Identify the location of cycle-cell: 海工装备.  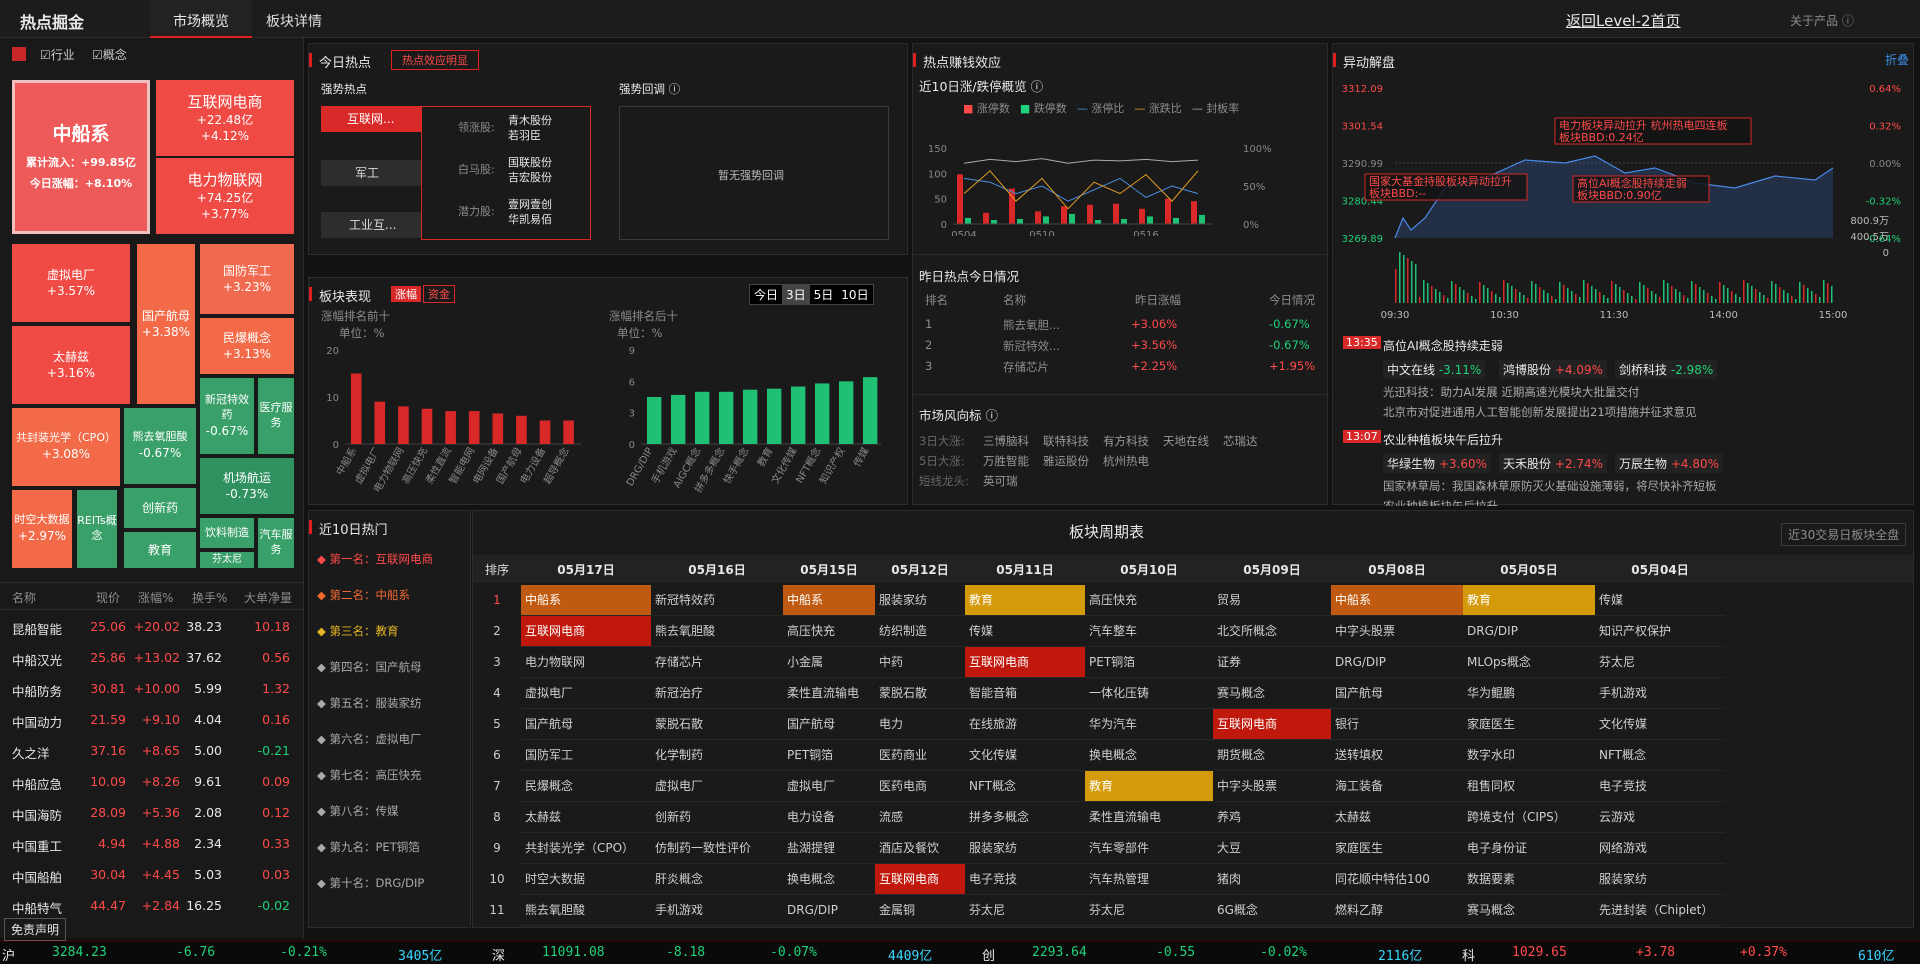
(1397, 786).